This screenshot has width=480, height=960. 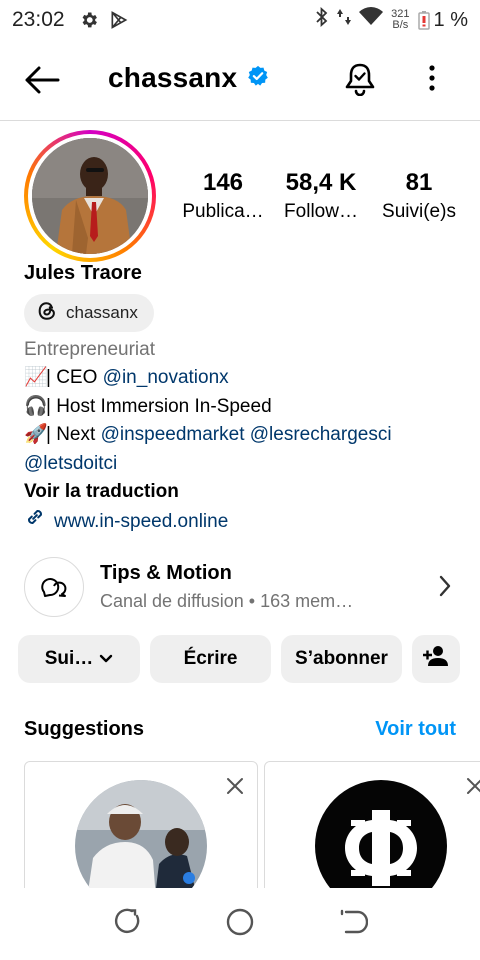 I want to click on profile-avatar-story-ring, so click(x=90, y=196).